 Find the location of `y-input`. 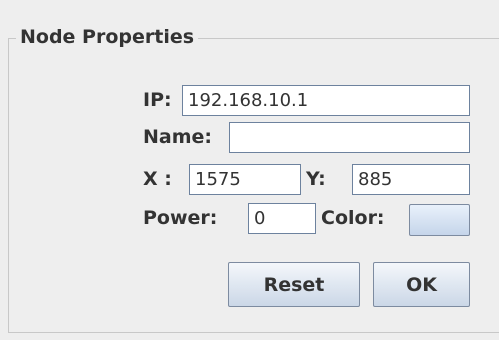

y-input is located at coordinates (411, 179).